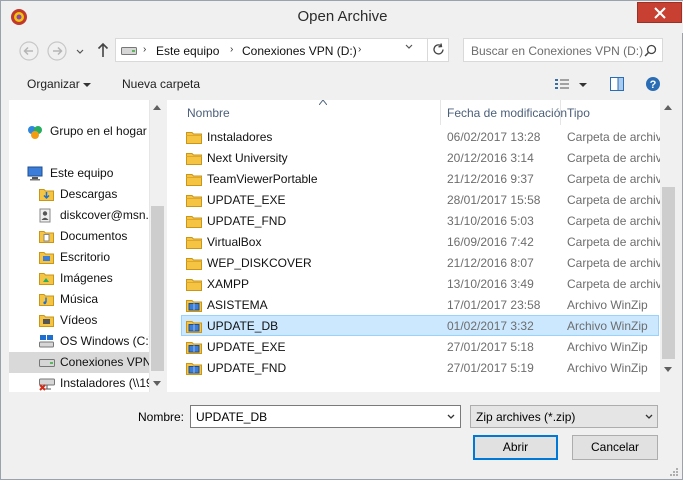  What do you see at coordinates (420, 367) in the screenshot?
I see `file-row: UPDATE_FND 27/01/2017 5:19 Archivo WinZip` at bounding box center [420, 367].